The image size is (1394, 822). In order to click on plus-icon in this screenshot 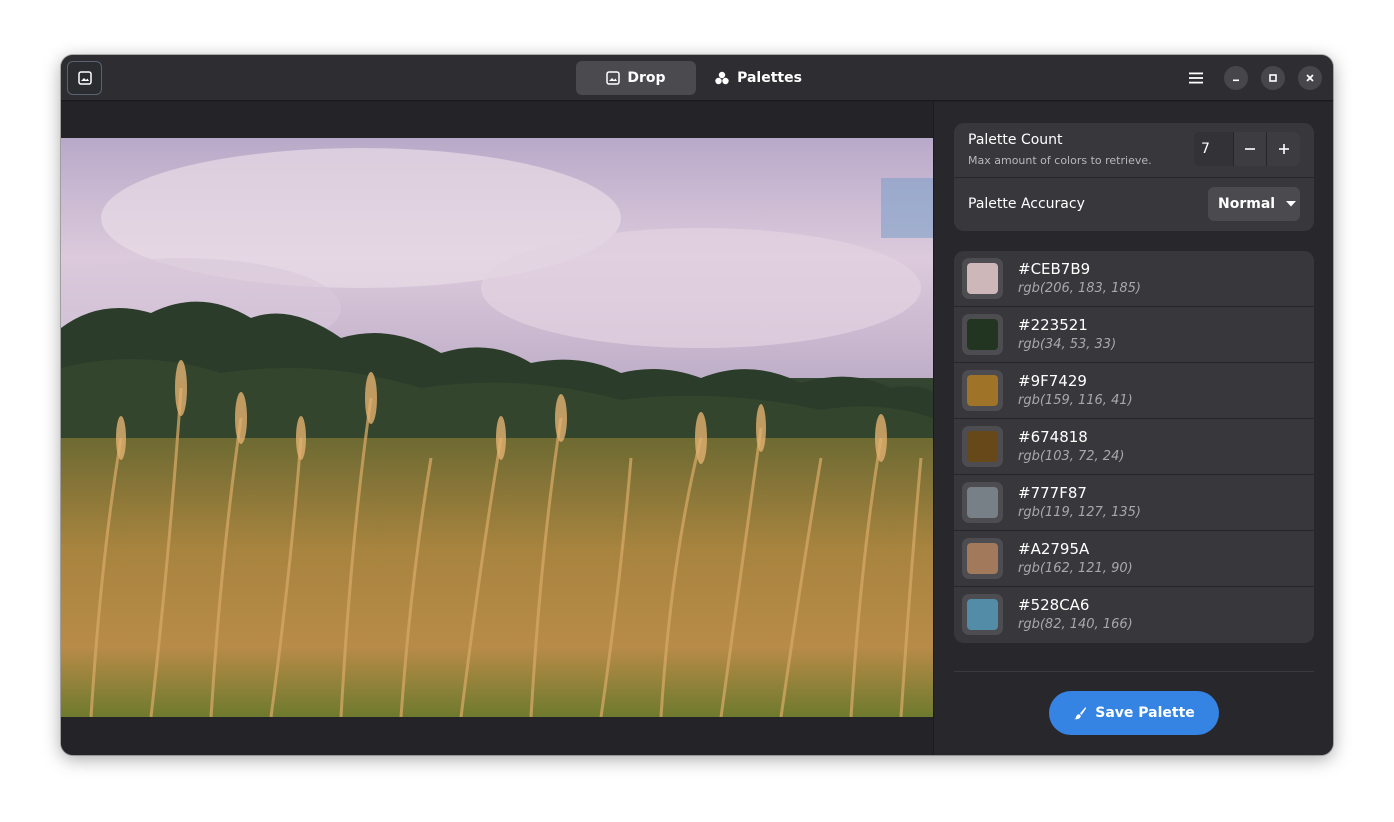, I will do `click(1283, 149)`.